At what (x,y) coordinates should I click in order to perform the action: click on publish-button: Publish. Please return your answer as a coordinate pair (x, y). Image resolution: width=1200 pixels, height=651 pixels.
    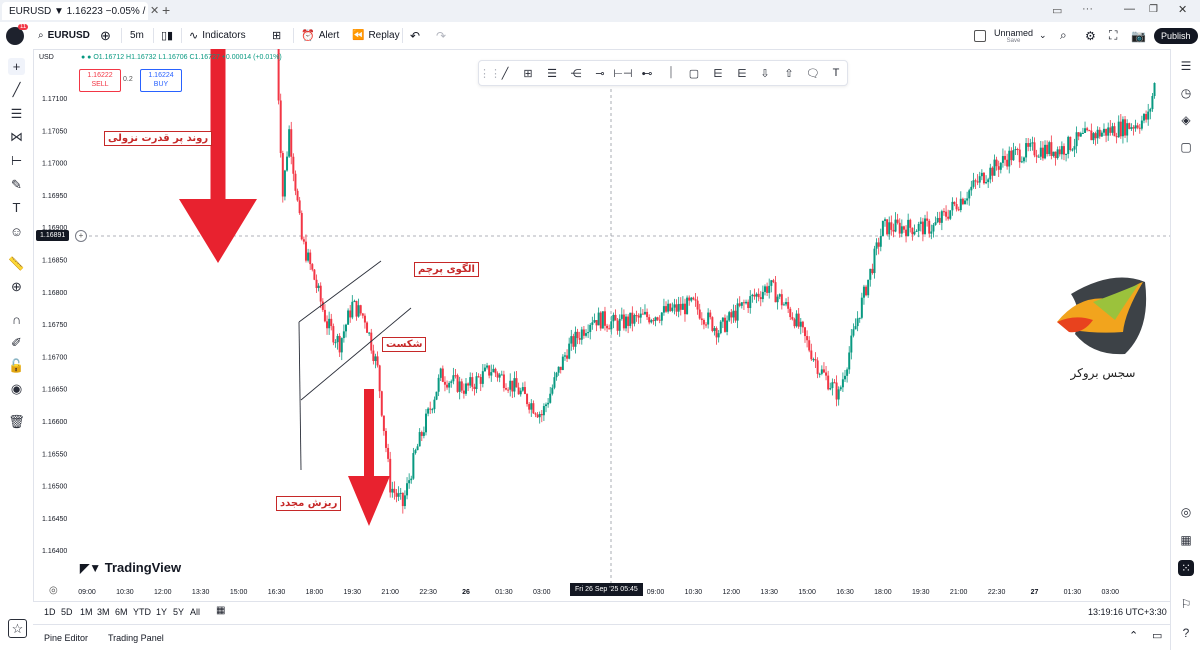
    Looking at the image, I should click on (1176, 35).